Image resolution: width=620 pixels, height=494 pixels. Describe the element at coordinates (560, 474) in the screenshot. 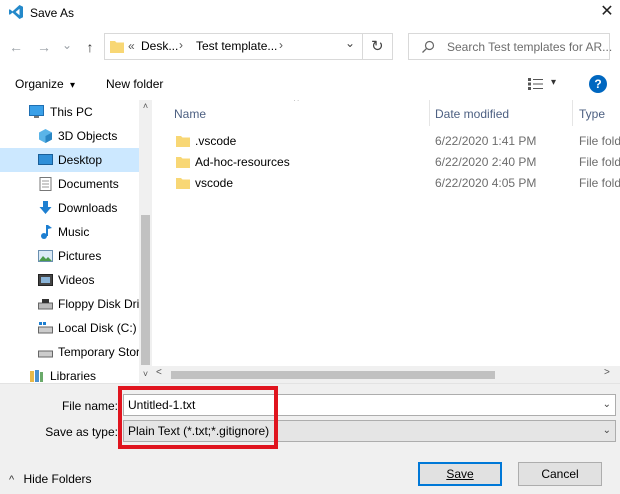

I see `cancel-button: Cancel` at that location.